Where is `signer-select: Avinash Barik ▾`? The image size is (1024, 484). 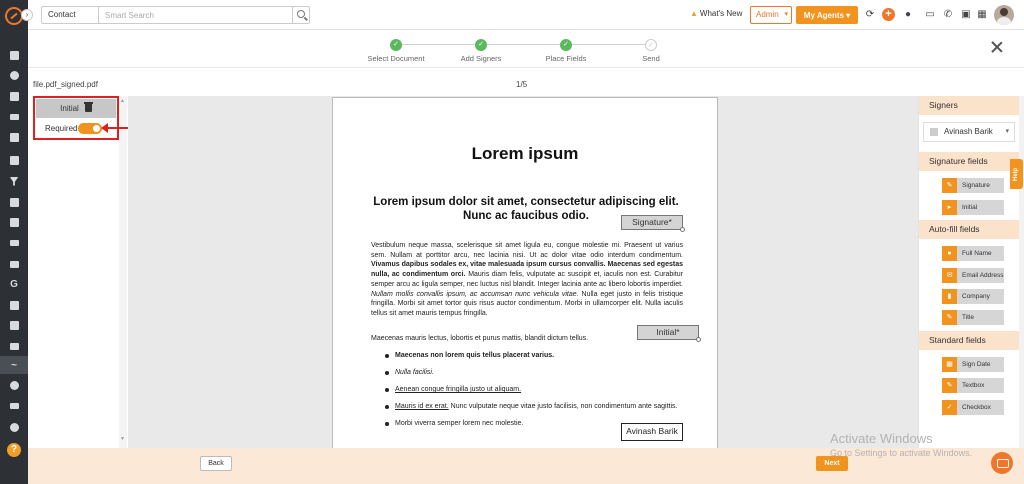 signer-select: Avinash Barik ▾ is located at coordinates (969, 132).